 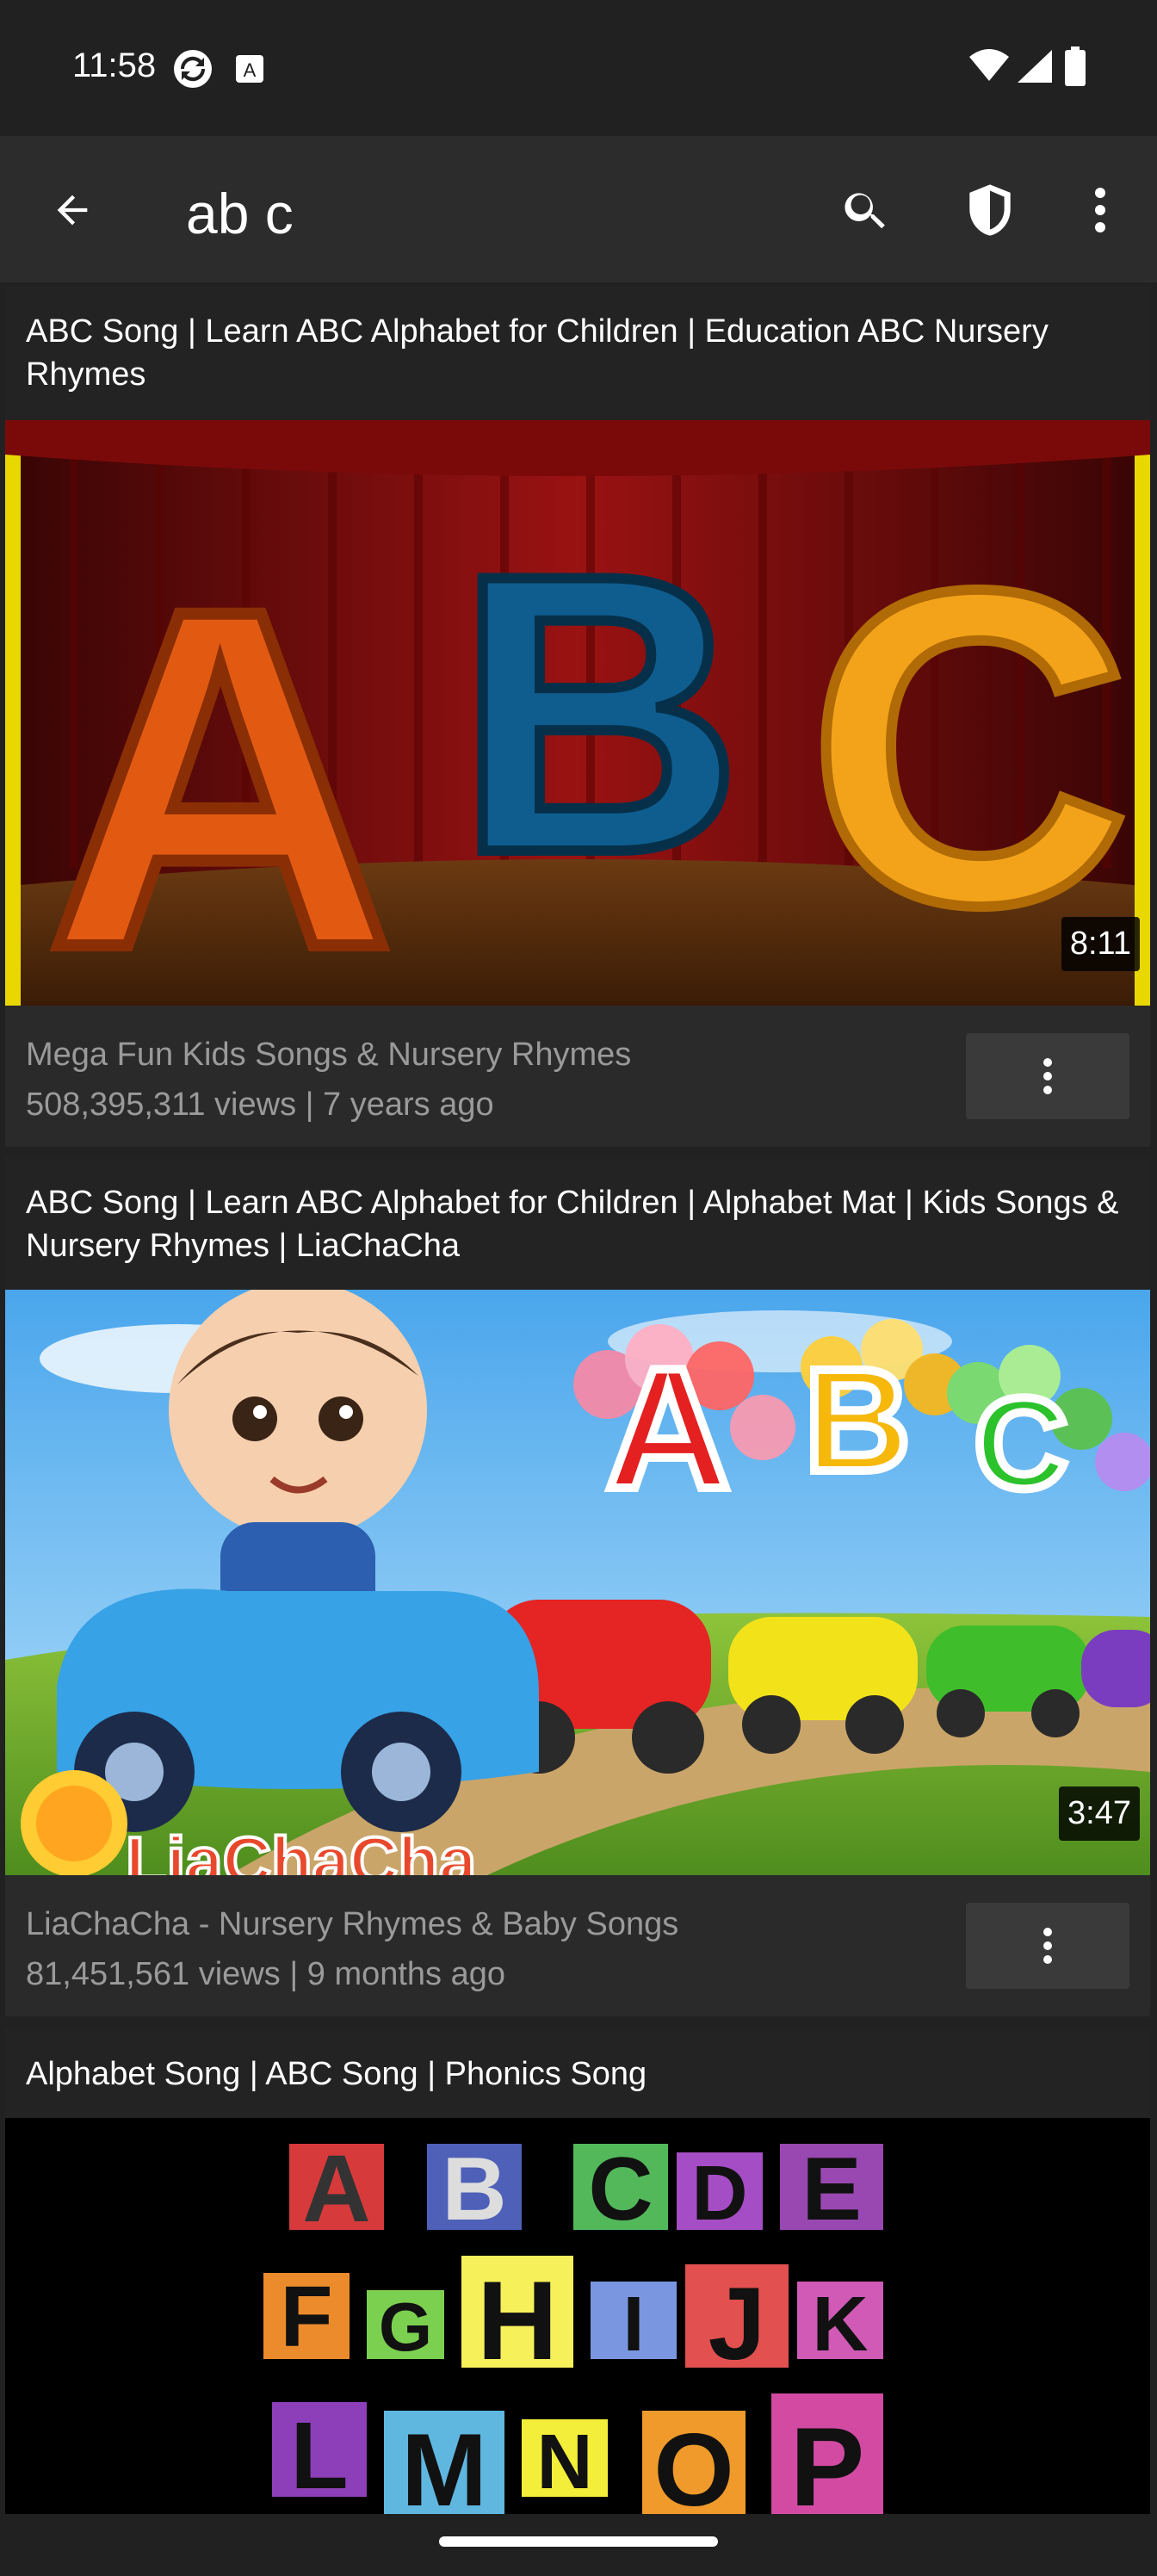 I want to click on channel-name: LiaChaCha - Nursery Rhymes & Baby Songs, so click(x=352, y=1924).